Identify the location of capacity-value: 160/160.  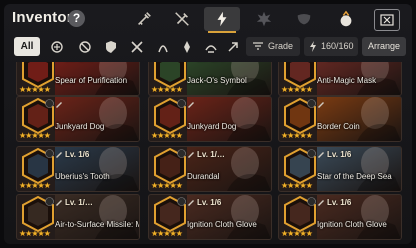
(337, 46).